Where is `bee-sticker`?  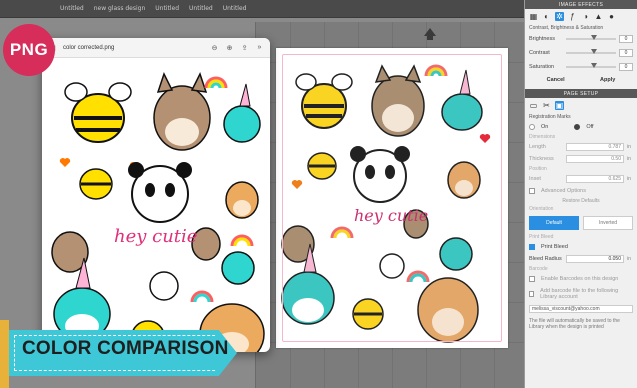 bee-sticker is located at coordinates (98, 112).